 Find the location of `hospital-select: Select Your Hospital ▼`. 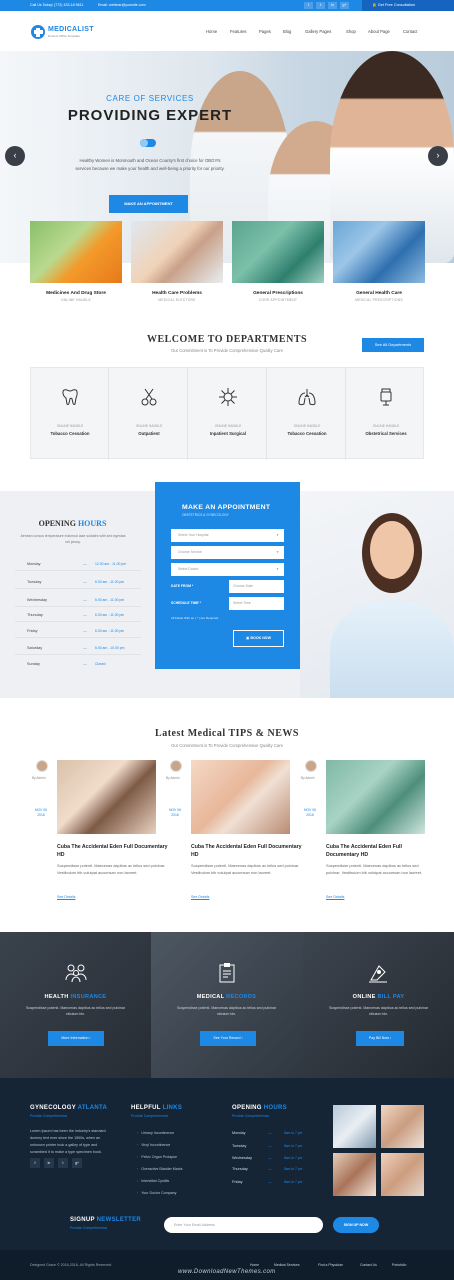

hospital-select: Select Your Hospital ▼ is located at coordinates (227, 535).